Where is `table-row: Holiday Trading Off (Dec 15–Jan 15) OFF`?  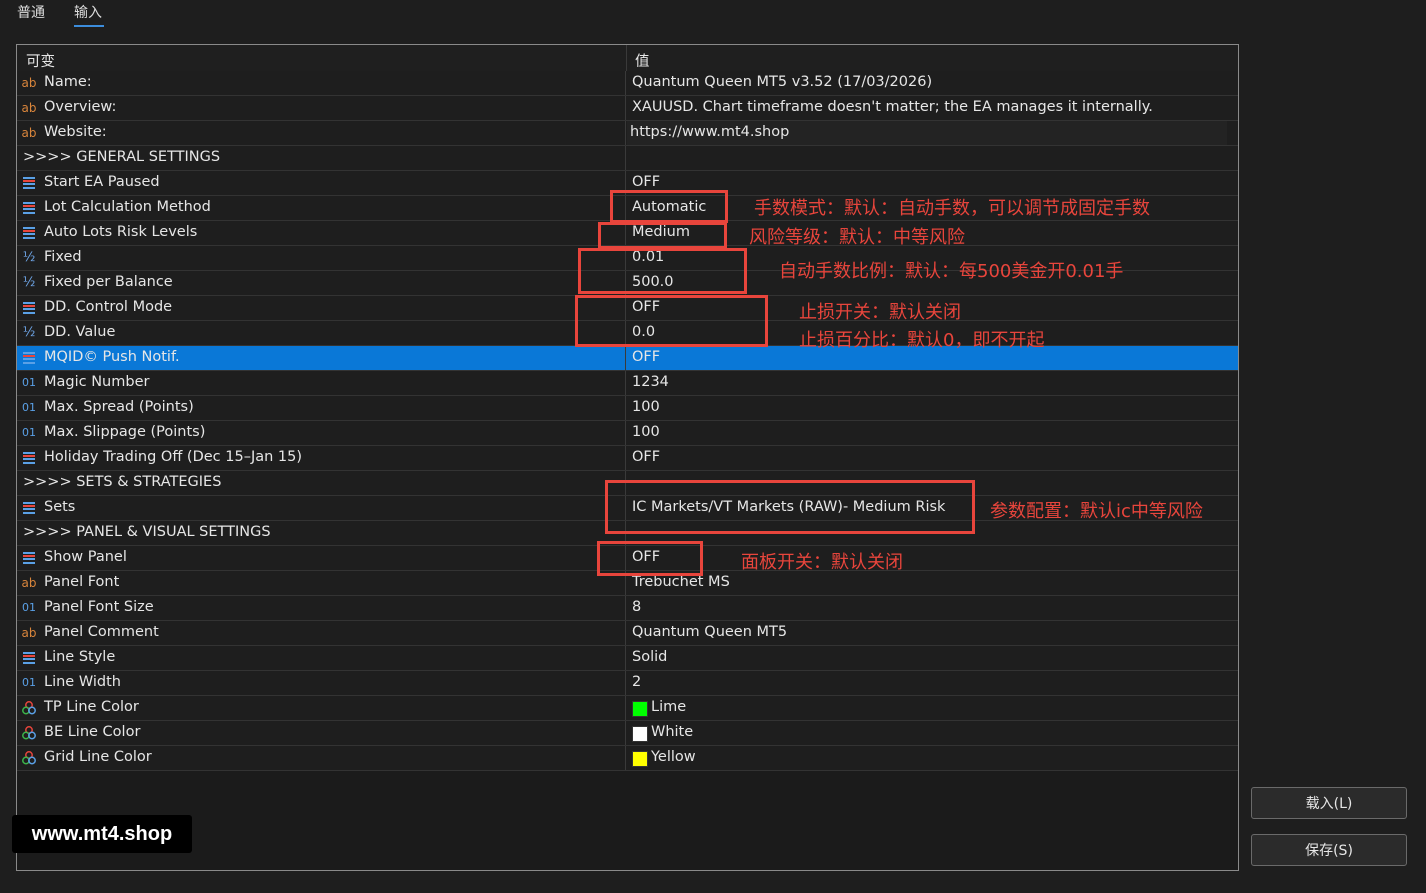 table-row: Holiday Trading Off (Dec 15–Jan 15) OFF is located at coordinates (627, 458).